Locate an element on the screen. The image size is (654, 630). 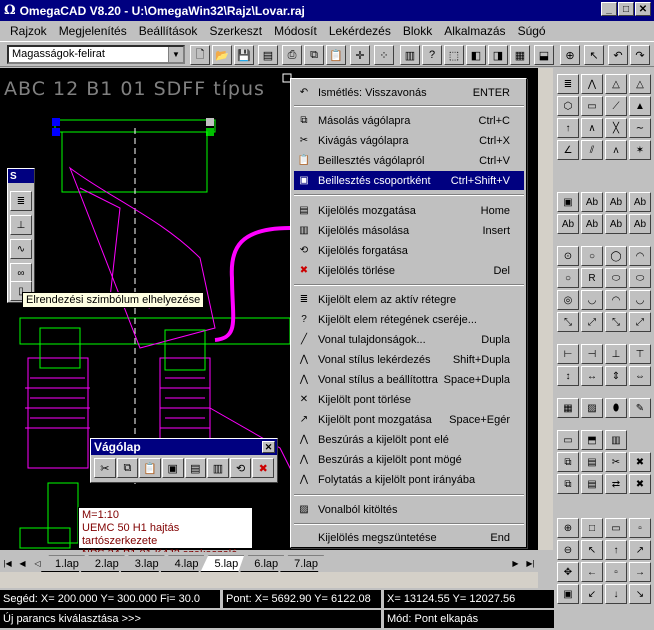
arrow-up-icon: ↑ is located at coordinates (568, 128).